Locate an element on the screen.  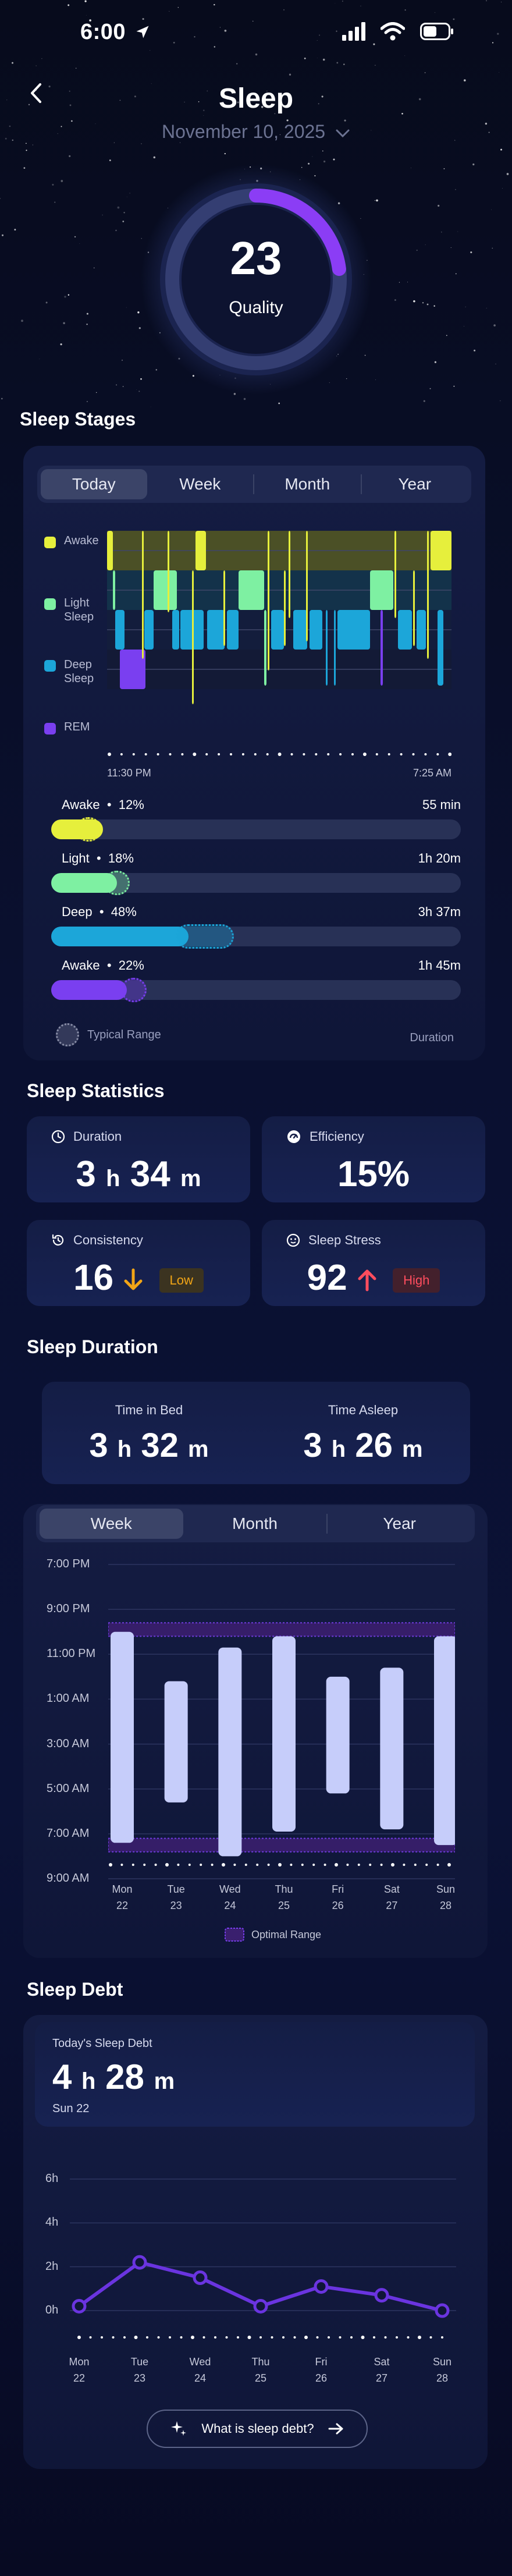
debt-point is located at coordinates (200, 2278).